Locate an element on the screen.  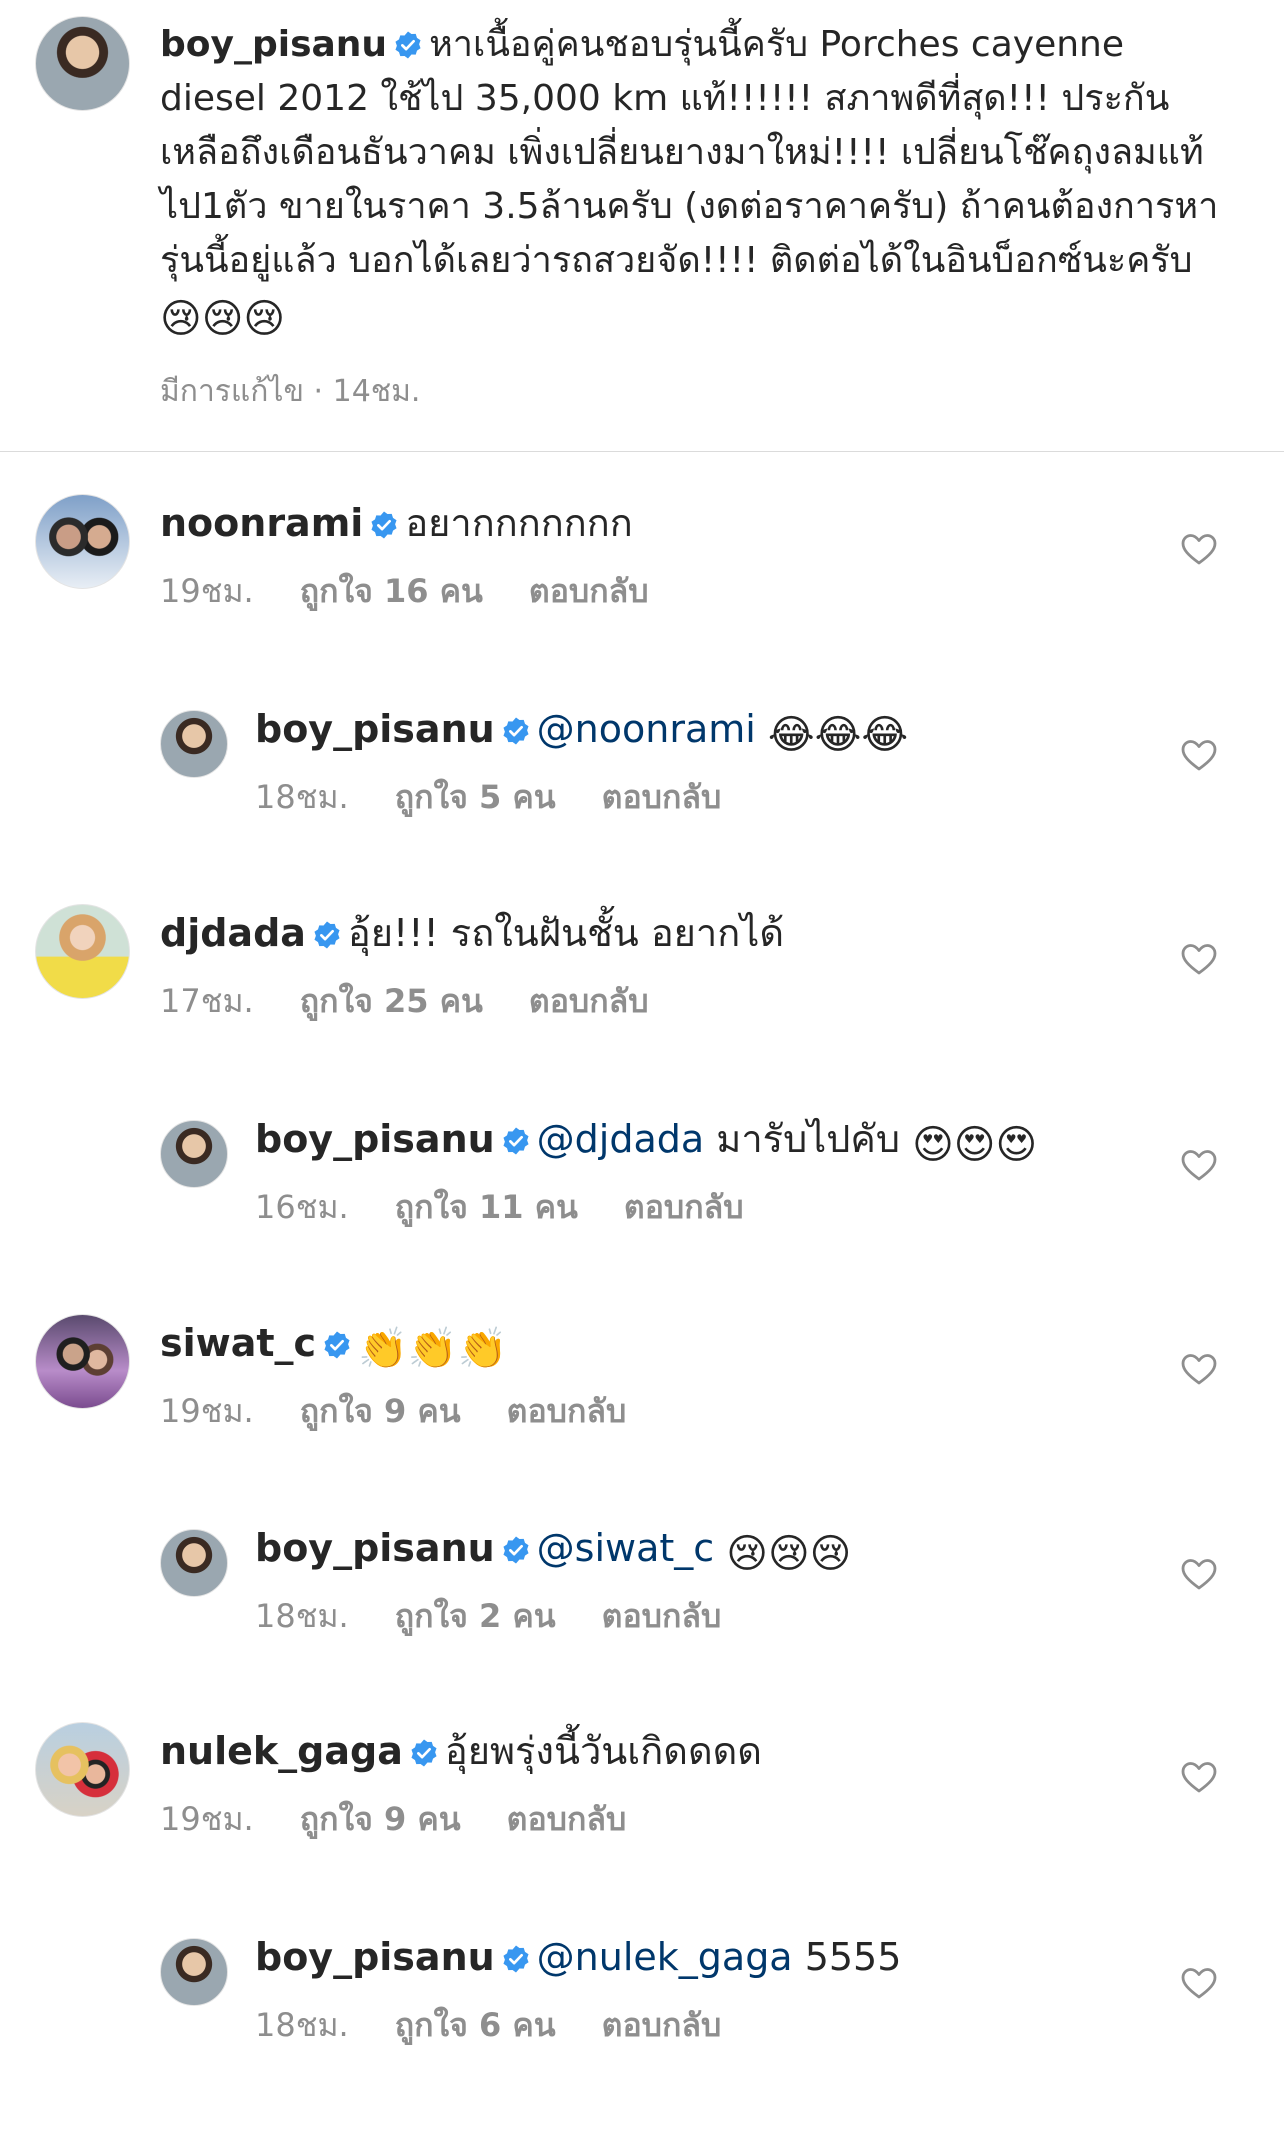
comment-meta: 16ชม. ถูกใจ 11 คน ตอบกลับ is located at coordinates (522, 1207).